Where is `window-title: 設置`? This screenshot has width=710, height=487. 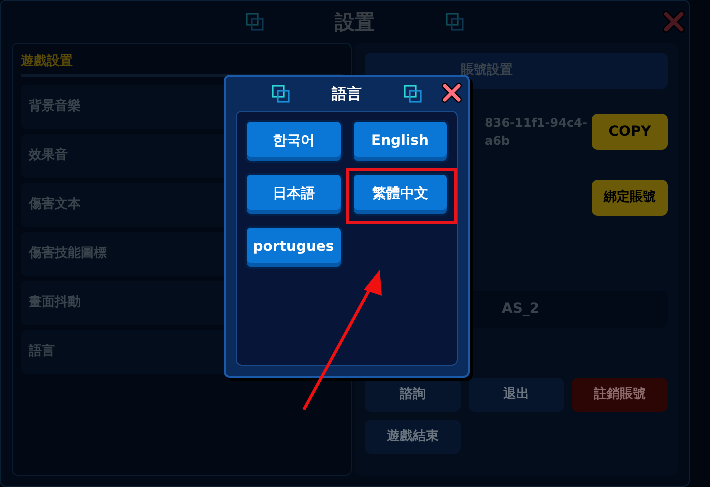
window-title: 設置 is located at coordinates (355, 22).